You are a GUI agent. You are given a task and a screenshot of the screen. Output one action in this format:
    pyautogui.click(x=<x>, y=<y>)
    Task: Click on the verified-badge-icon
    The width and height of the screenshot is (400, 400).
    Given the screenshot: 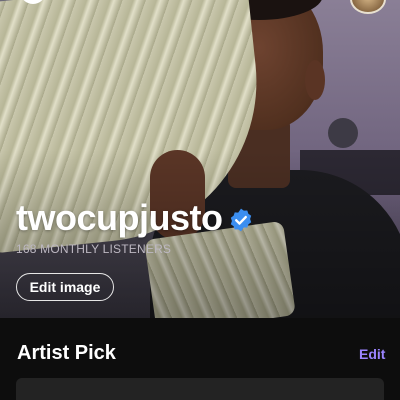 What is the action you would take?
    pyautogui.click(x=241, y=220)
    